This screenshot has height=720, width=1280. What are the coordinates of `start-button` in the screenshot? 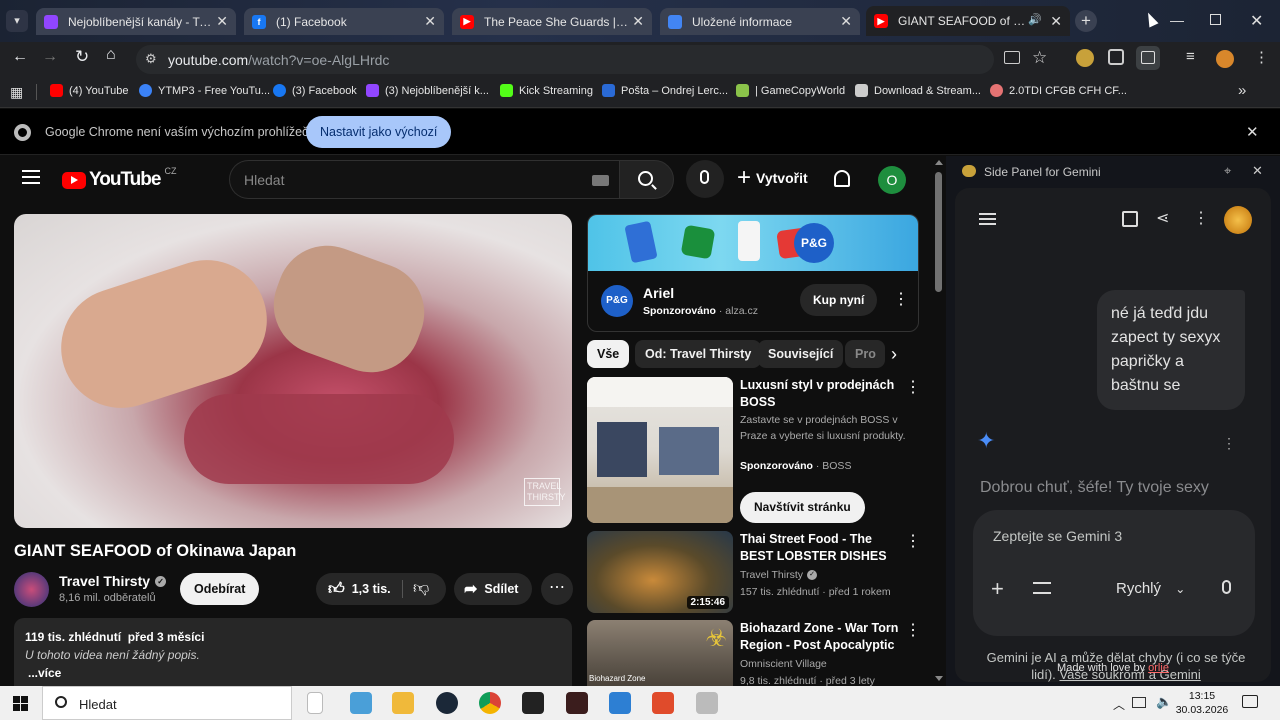 It's located at (21, 704).